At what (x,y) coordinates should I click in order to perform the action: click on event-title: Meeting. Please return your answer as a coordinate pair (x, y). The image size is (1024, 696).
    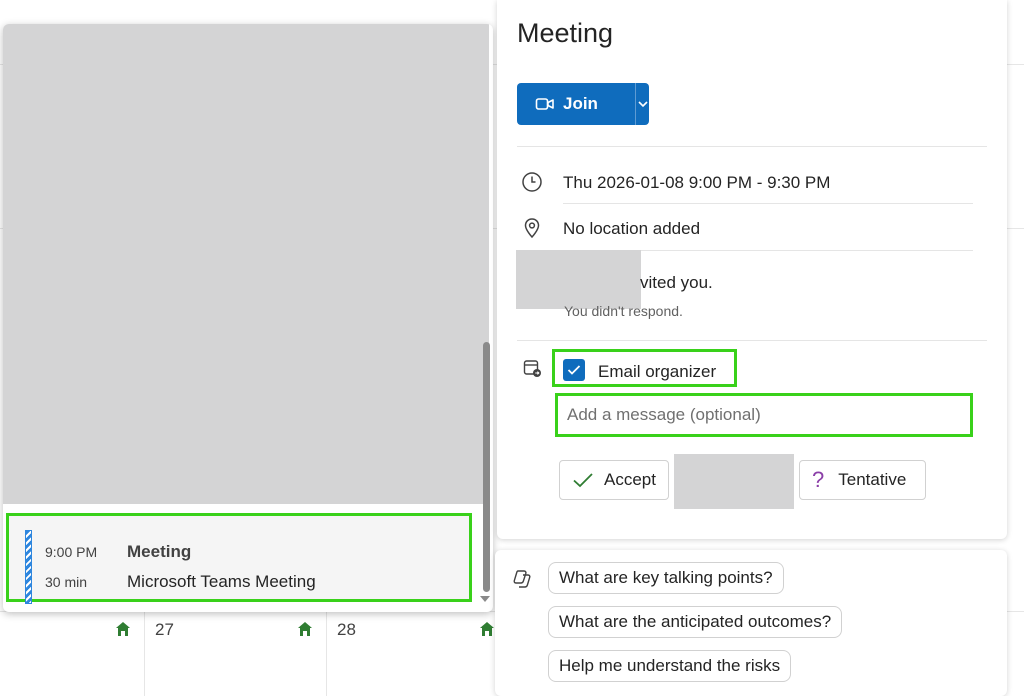
    Looking at the image, I should click on (159, 551).